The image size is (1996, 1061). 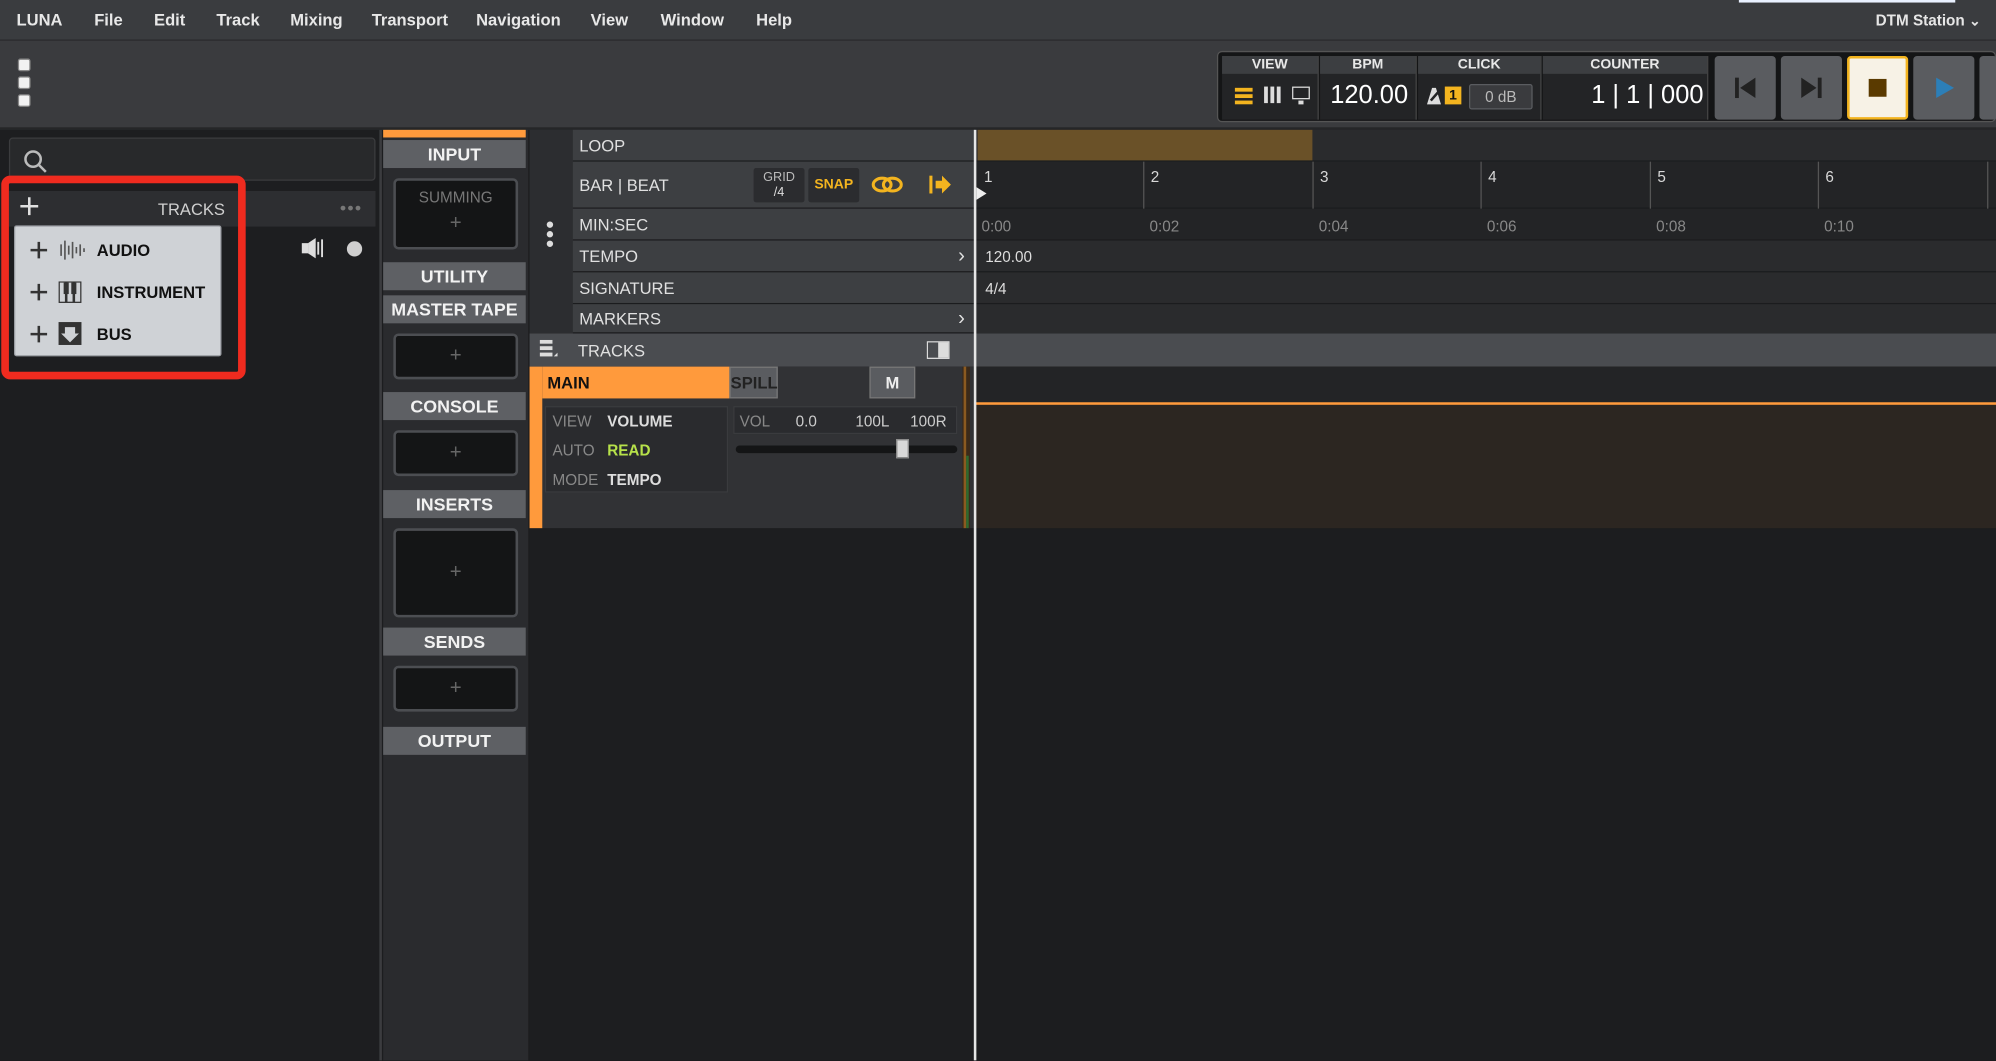 What do you see at coordinates (1485, 447) in the screenshot?
I see `main-track-lane` at bounding box center [1485, 447].